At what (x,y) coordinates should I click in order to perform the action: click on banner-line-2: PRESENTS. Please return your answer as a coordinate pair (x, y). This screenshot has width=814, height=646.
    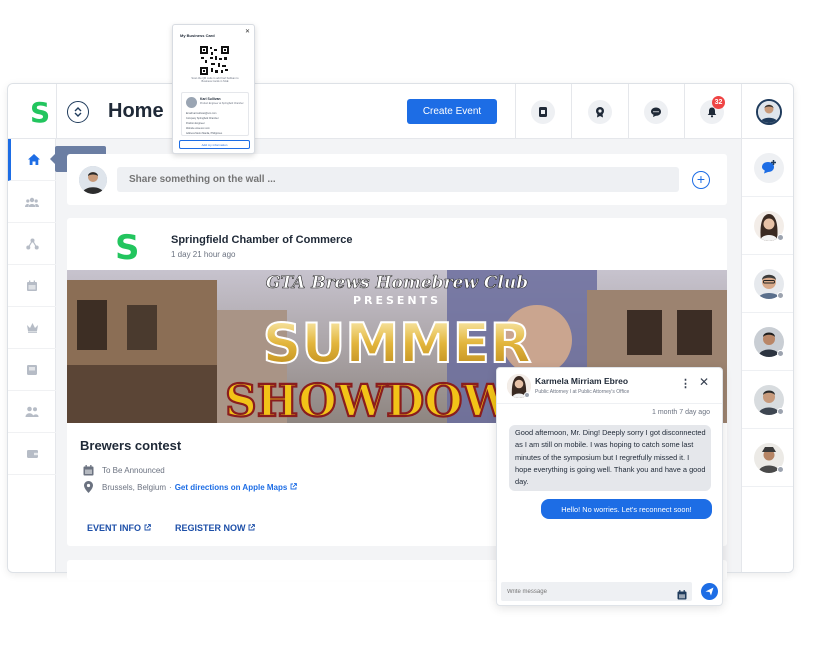
    Looking at the image, I should click on (397, 300).